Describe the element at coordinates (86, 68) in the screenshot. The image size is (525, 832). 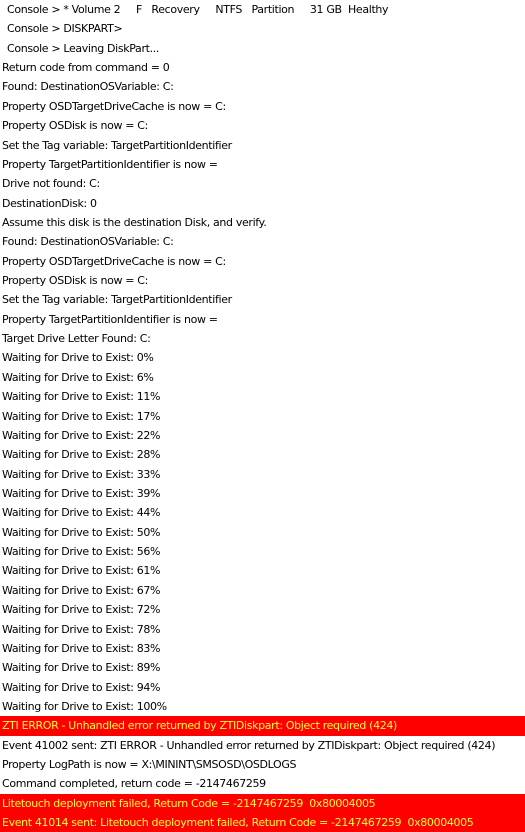
I see `log-line: Return code from command = 0` at that location.